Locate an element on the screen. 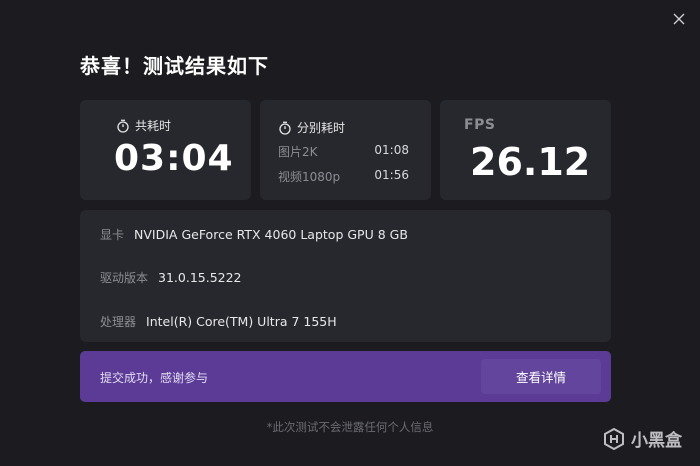  cpu-label: 处理器 is located at coordinates (118, 322).